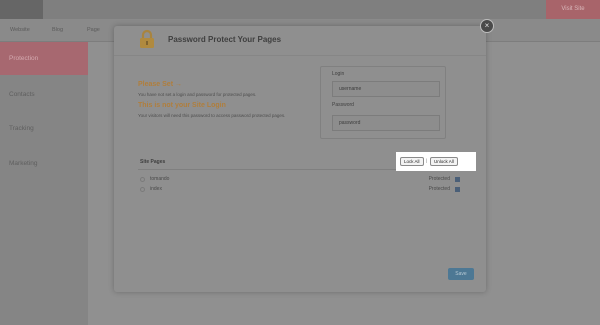 This screenshot has height=325, width=600. I want to click on top-bar: Visit Site, so click(300, 9).